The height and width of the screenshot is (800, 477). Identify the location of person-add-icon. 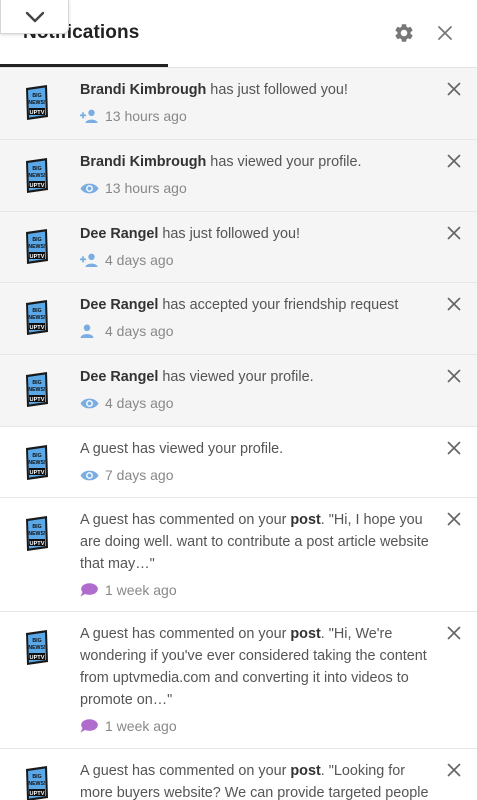
(90, 116).